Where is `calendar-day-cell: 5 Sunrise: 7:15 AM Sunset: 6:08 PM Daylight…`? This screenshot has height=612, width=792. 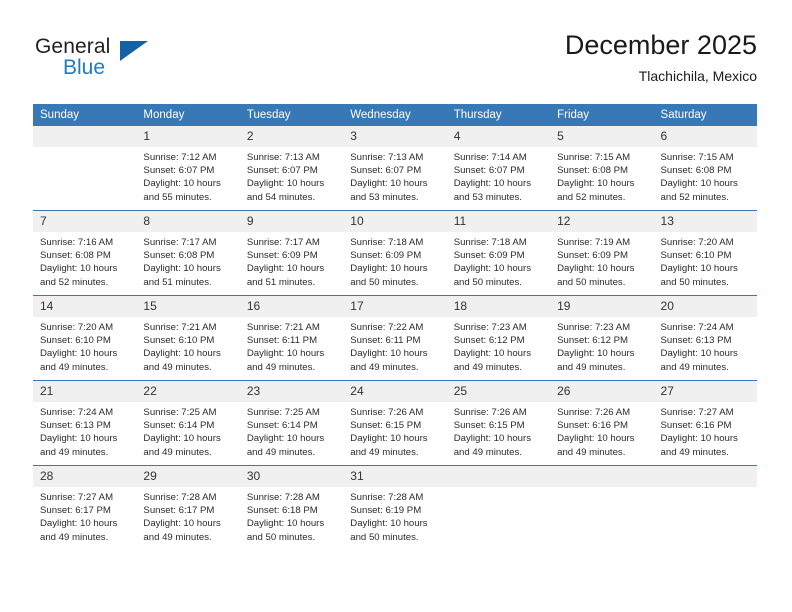
calendar-day-cell: 5 Sunrise: 7:15 AM Sunset: 6:08 PM Daylight… is located at coordinates (602, 168).